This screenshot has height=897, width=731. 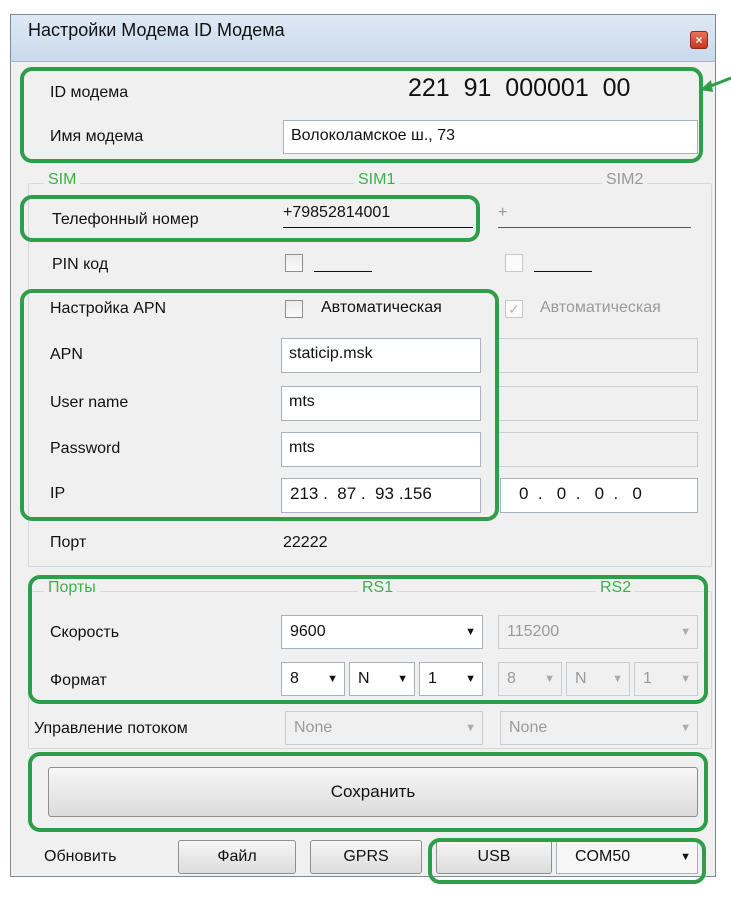 I want to click on apn2-input, so click(x=598, y=355).